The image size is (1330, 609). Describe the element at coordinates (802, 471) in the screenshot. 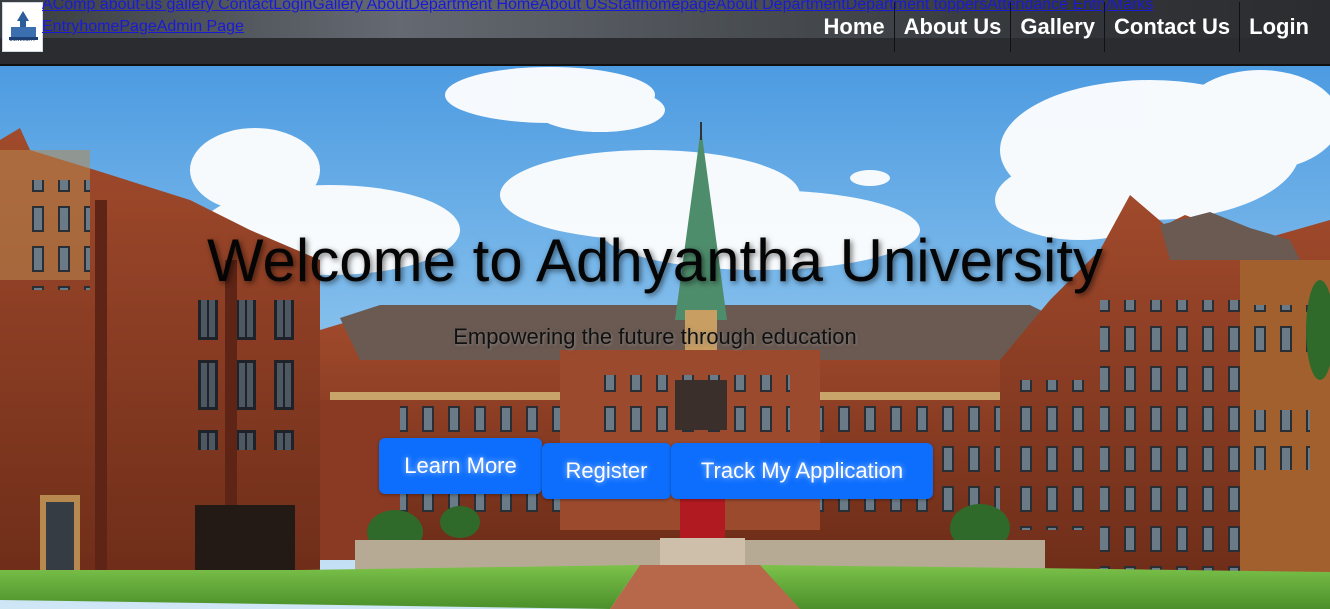

I see `track-application-button: Track My Application` at that location.